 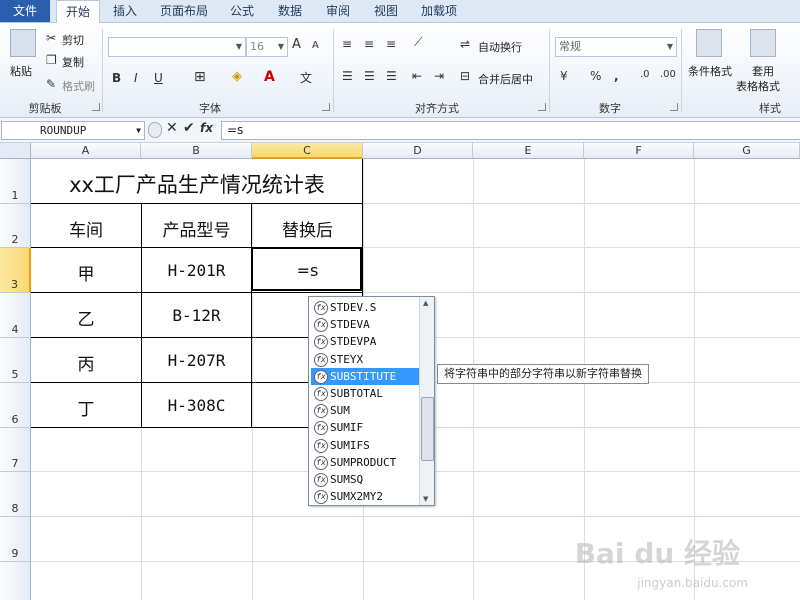 What do you see at coordinates (505, 79) in the screenshot?
I see `merge-center-button: 合并后居中` at bounding box center [505, 79].